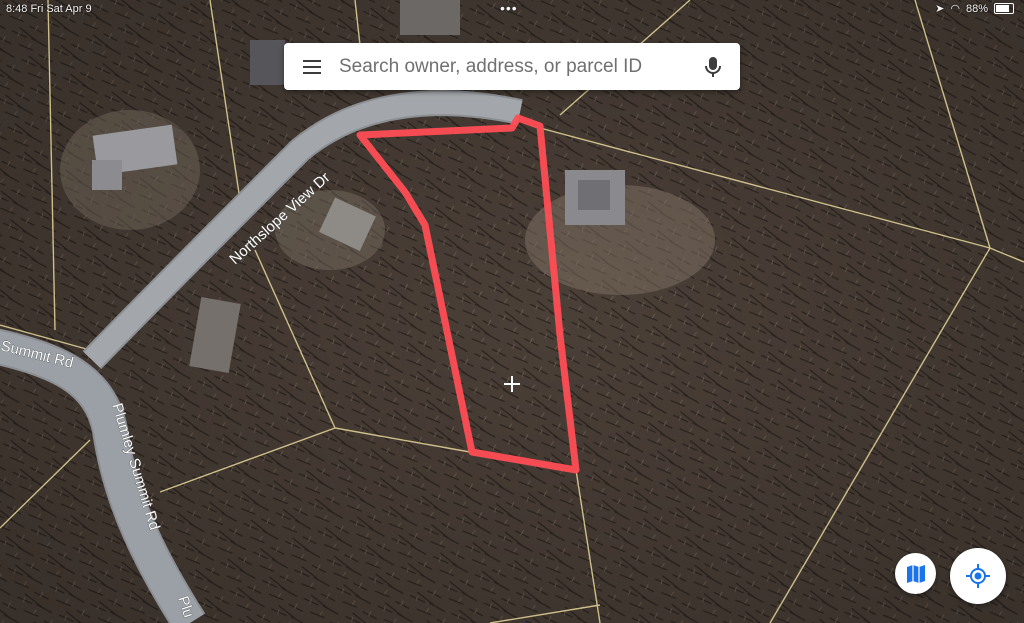 Image resolution: width=1024 pixels, height=623 pixels. What do you see at coordinates (49, 9) in the screenshot?
I see `status-time: 8:48 Fri Sat Apr 9` at bounding box center [49, 9].